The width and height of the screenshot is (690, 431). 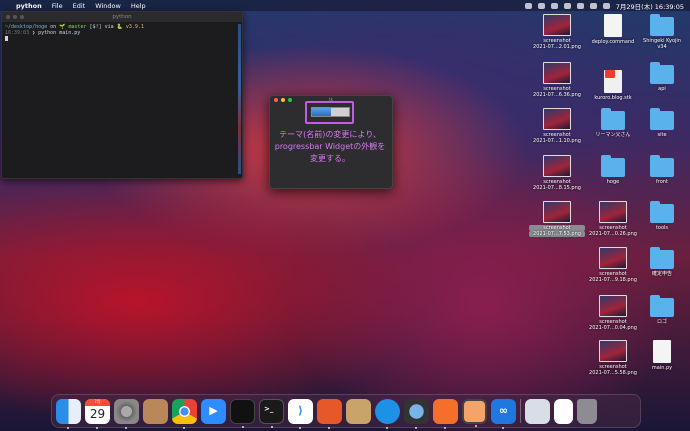 What do you see at coordinates (662, 182) in the screenshot?
I see `desktop-icon-label: front` at bounding box center [662, 182].